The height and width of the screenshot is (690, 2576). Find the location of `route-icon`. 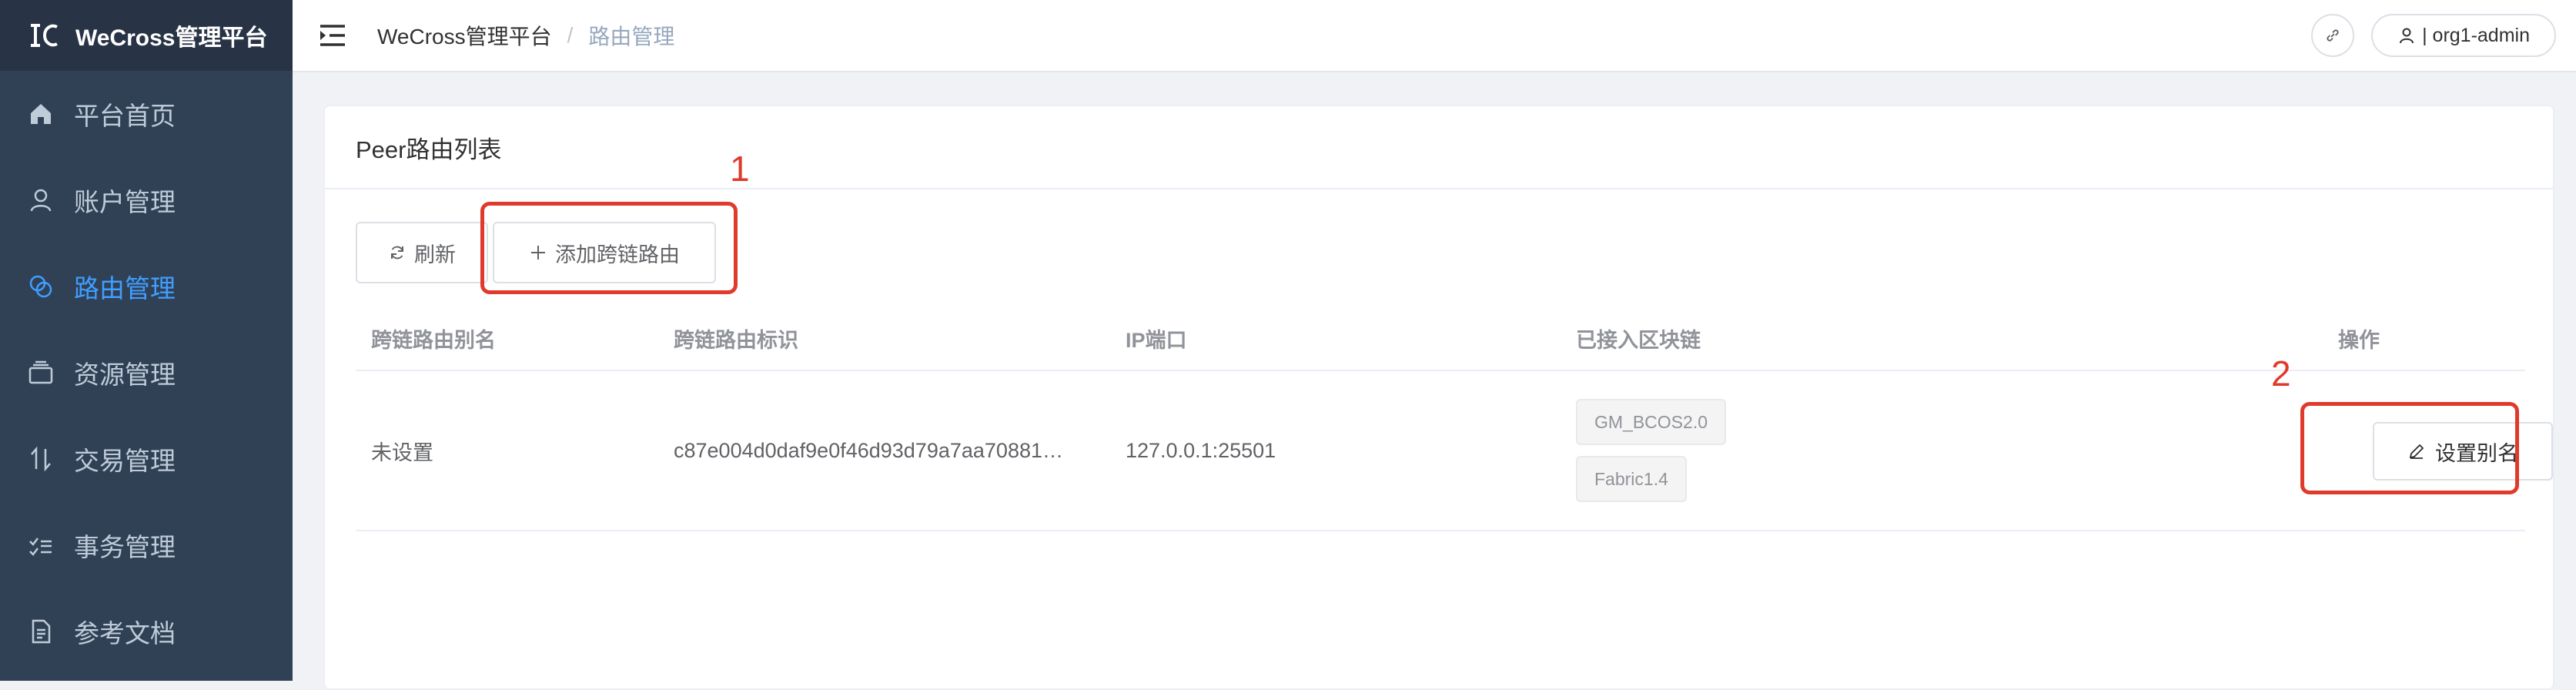

route-icon is located at coordinates (41, 286).